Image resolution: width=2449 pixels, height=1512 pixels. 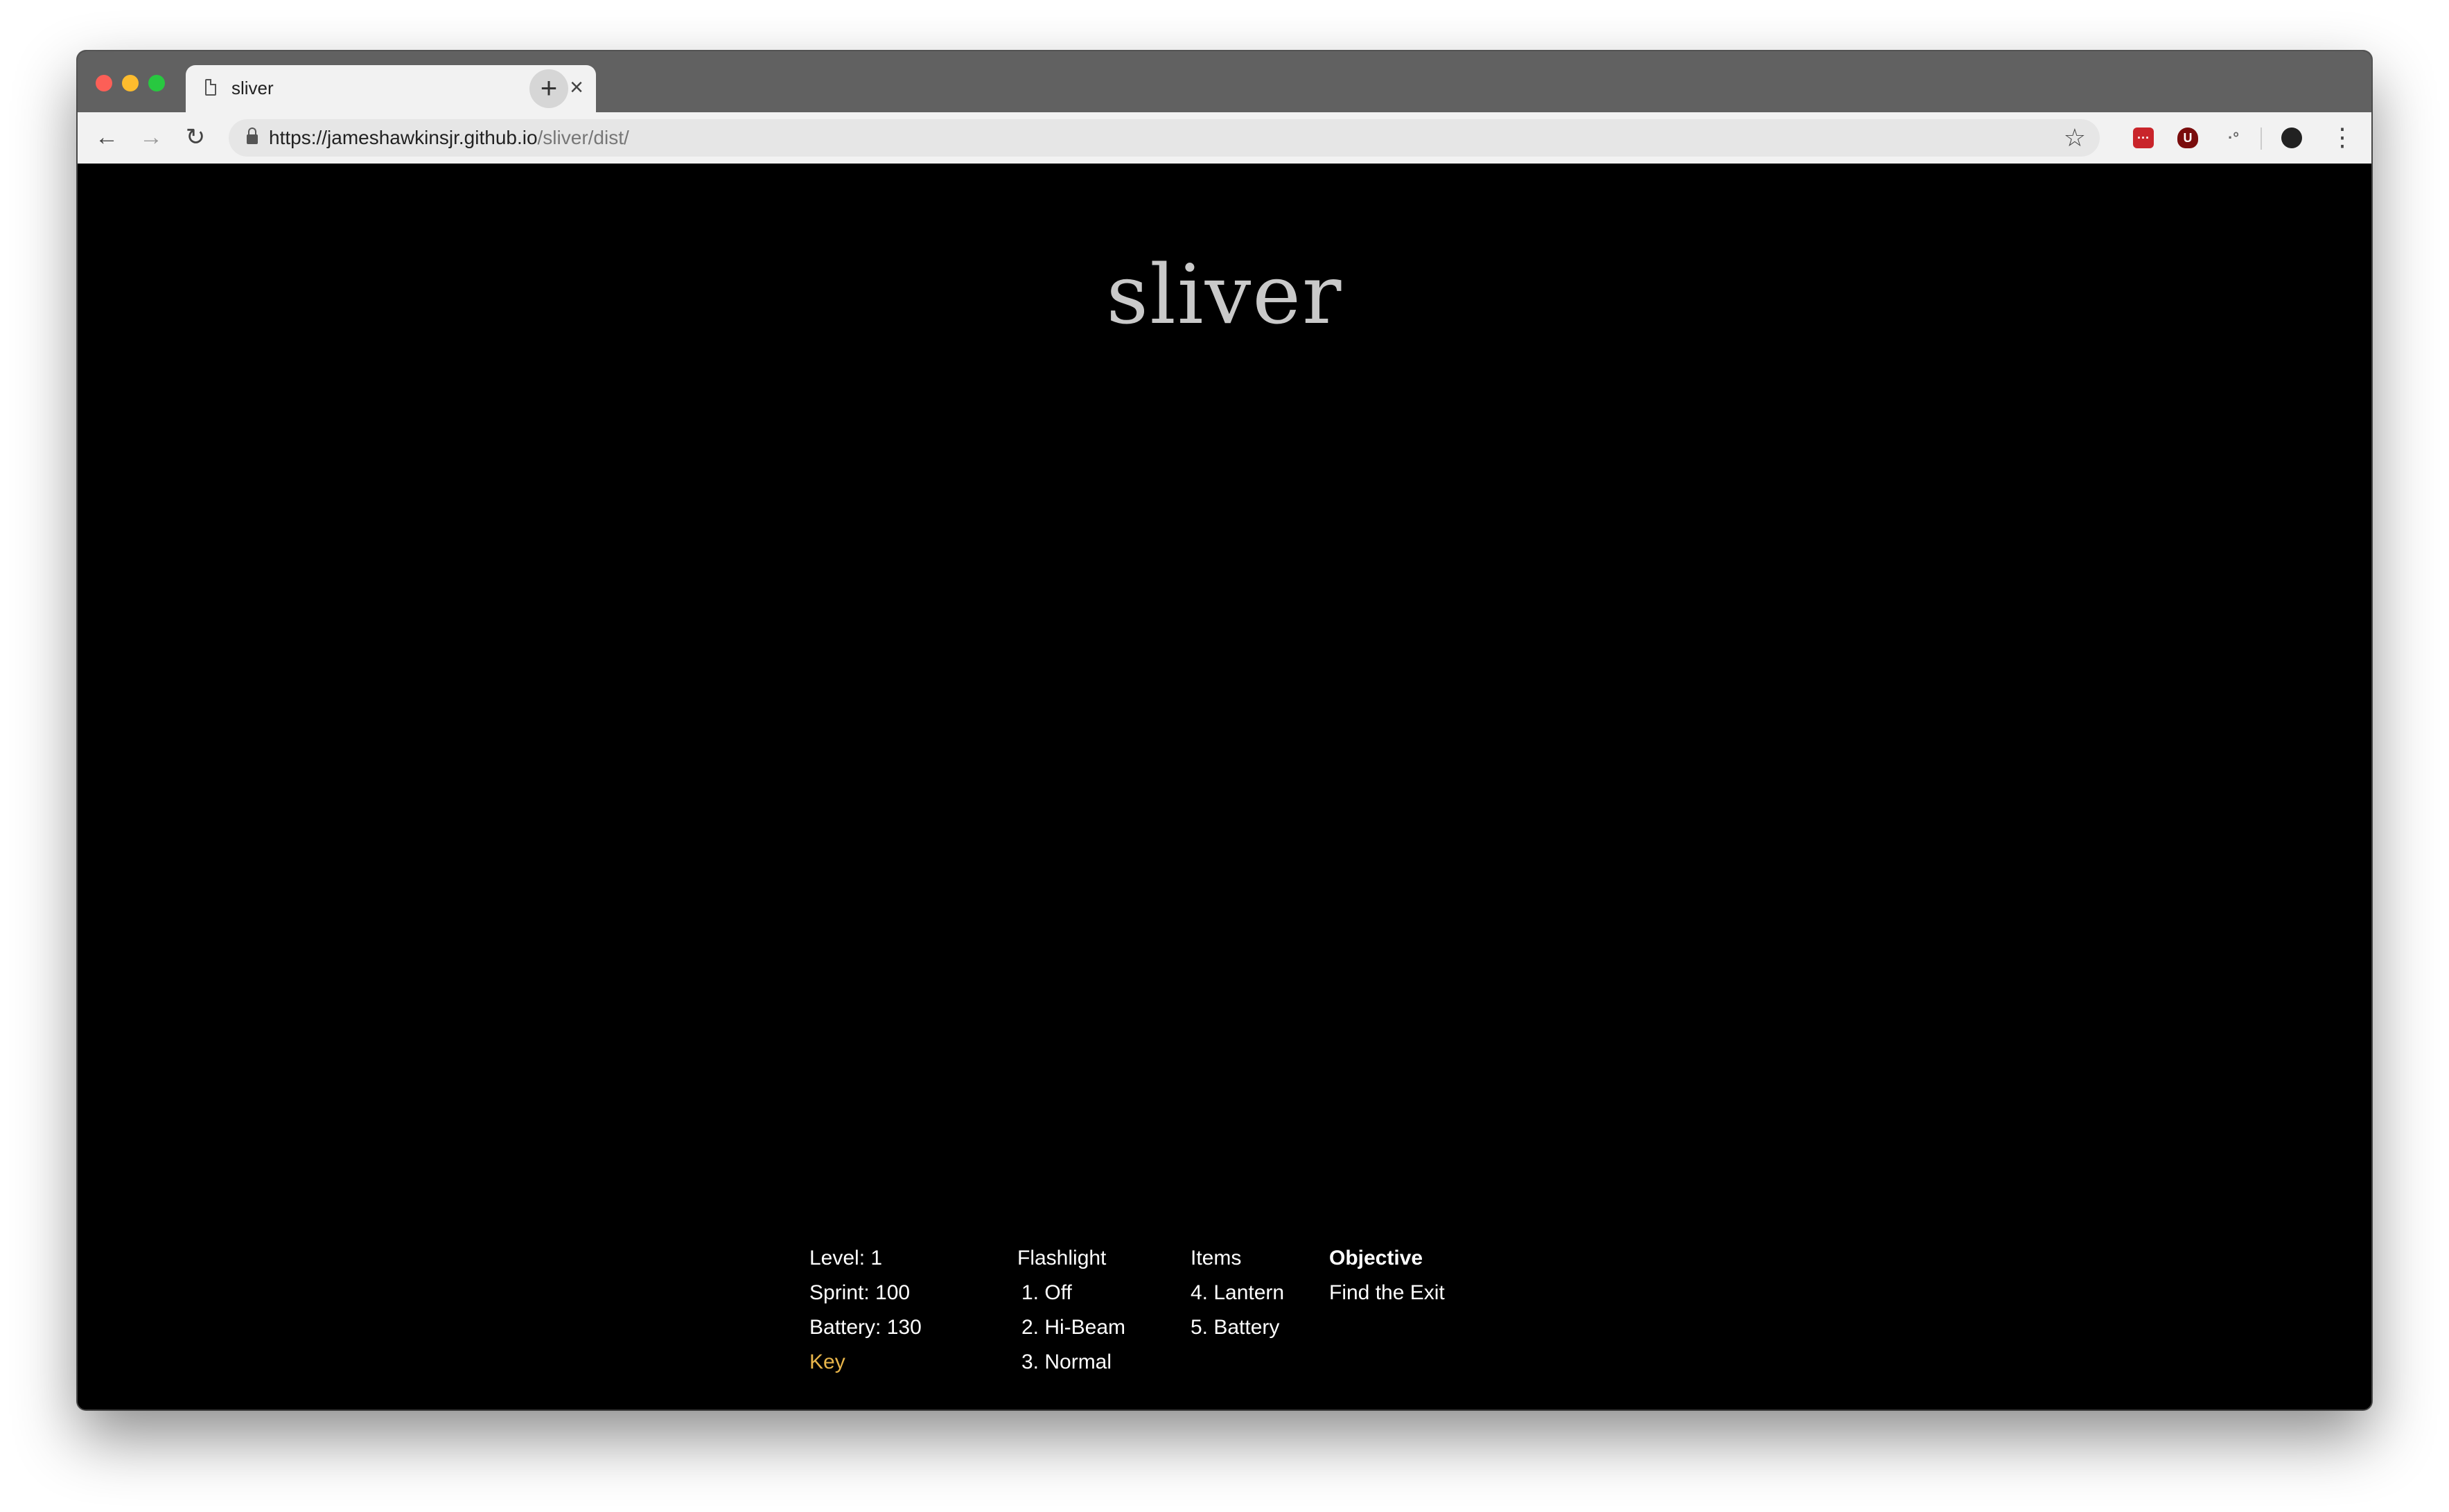 What do you see at coordinates (576, 87) in the screenshot?
I see `tab-close-icon: ×` at bounding box center [576, 87].